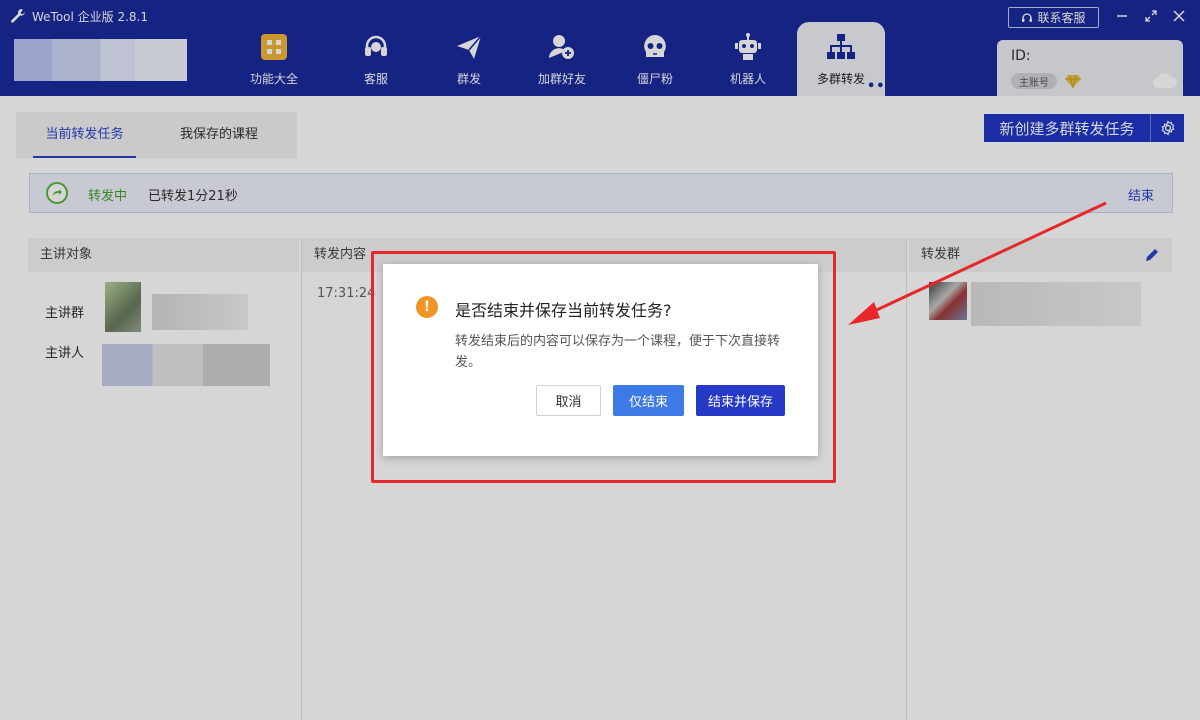  What do you see at coordinates (648, 400) in the screenshot?
I see `end-only-button: 仅结束` at bounding box center [648, 400].